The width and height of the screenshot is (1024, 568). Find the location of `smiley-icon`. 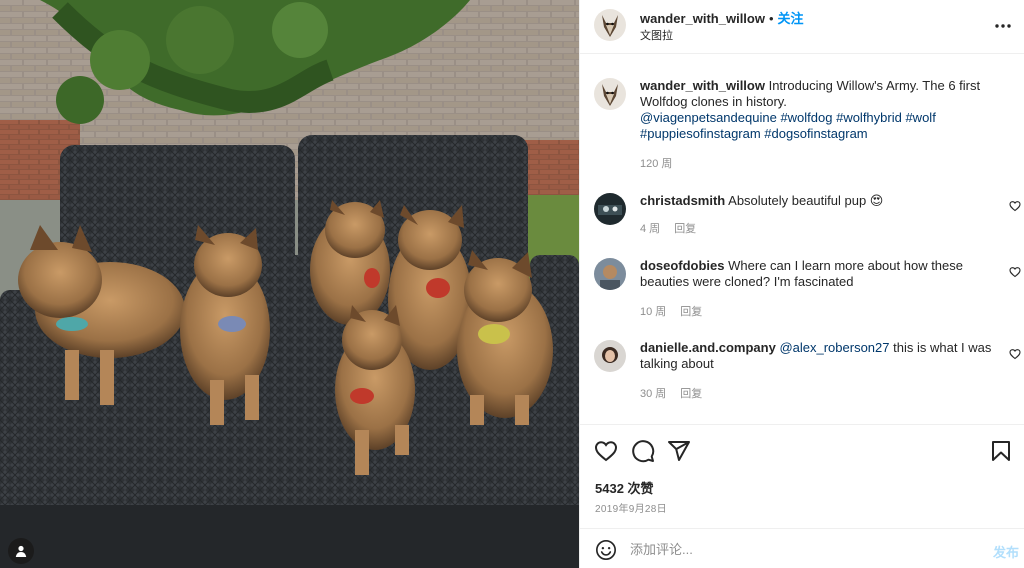

smiley-icon is located at coordinates (606, 550).